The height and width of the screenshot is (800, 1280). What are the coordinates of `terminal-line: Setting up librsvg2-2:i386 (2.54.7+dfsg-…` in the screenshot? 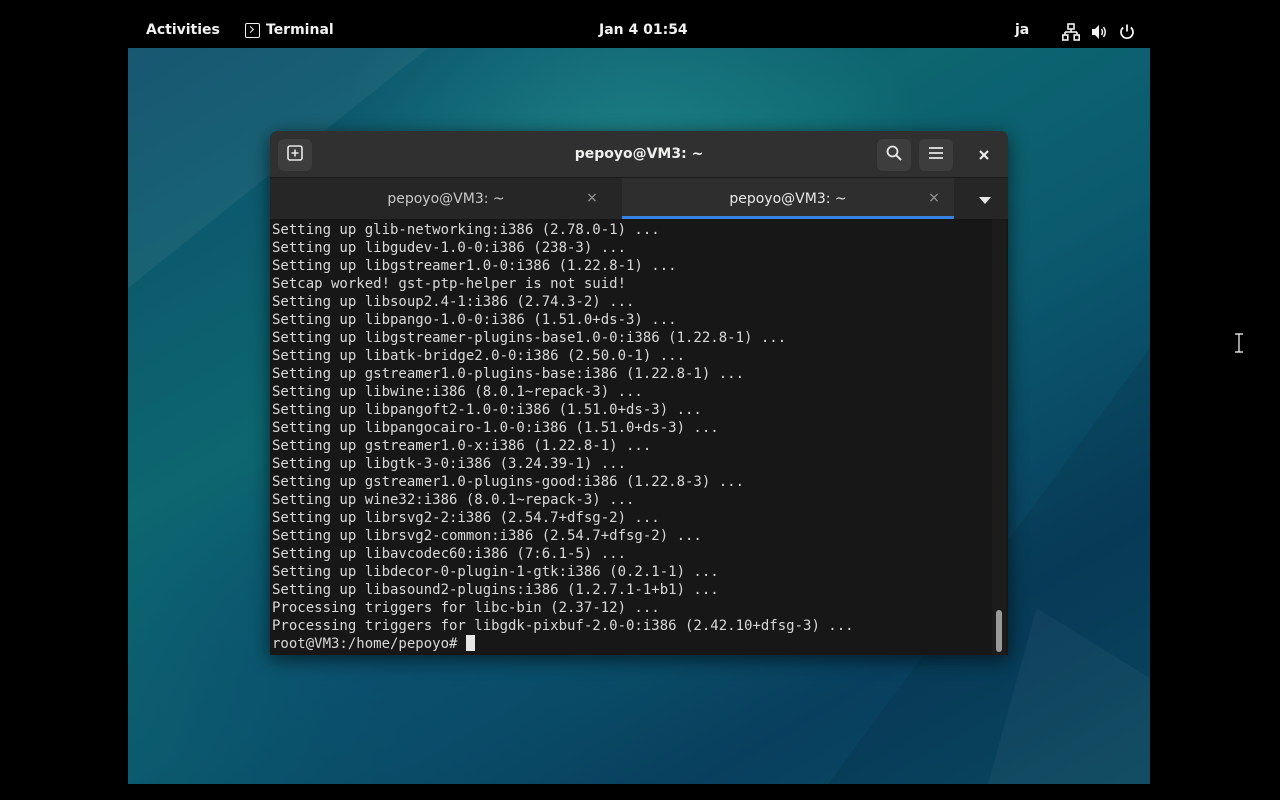 It's located at (466, 518).